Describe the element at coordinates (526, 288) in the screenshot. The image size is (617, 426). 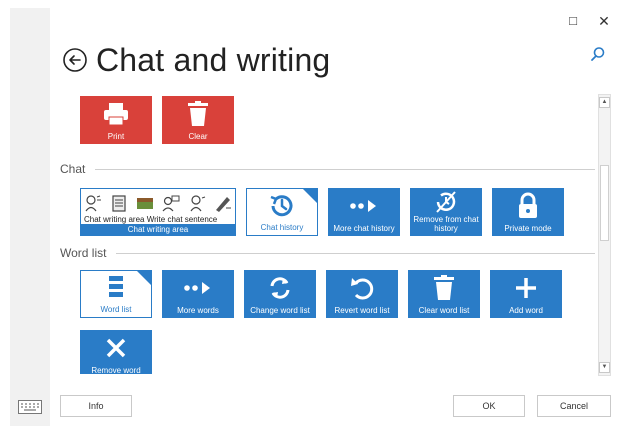
I see `plus-icon` at that location.